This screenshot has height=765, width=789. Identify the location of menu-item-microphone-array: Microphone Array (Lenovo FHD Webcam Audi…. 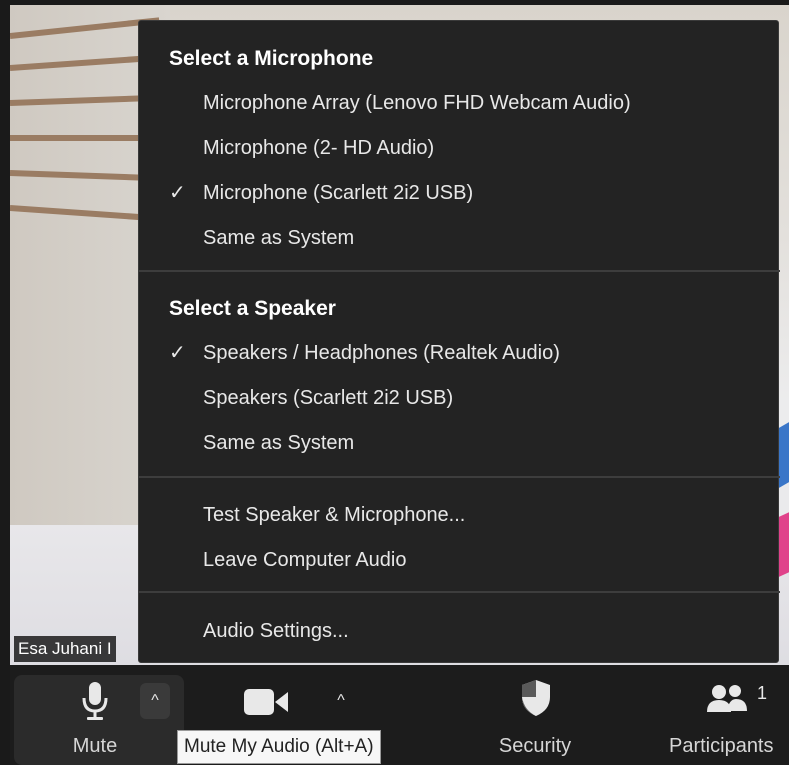
(469, 103).